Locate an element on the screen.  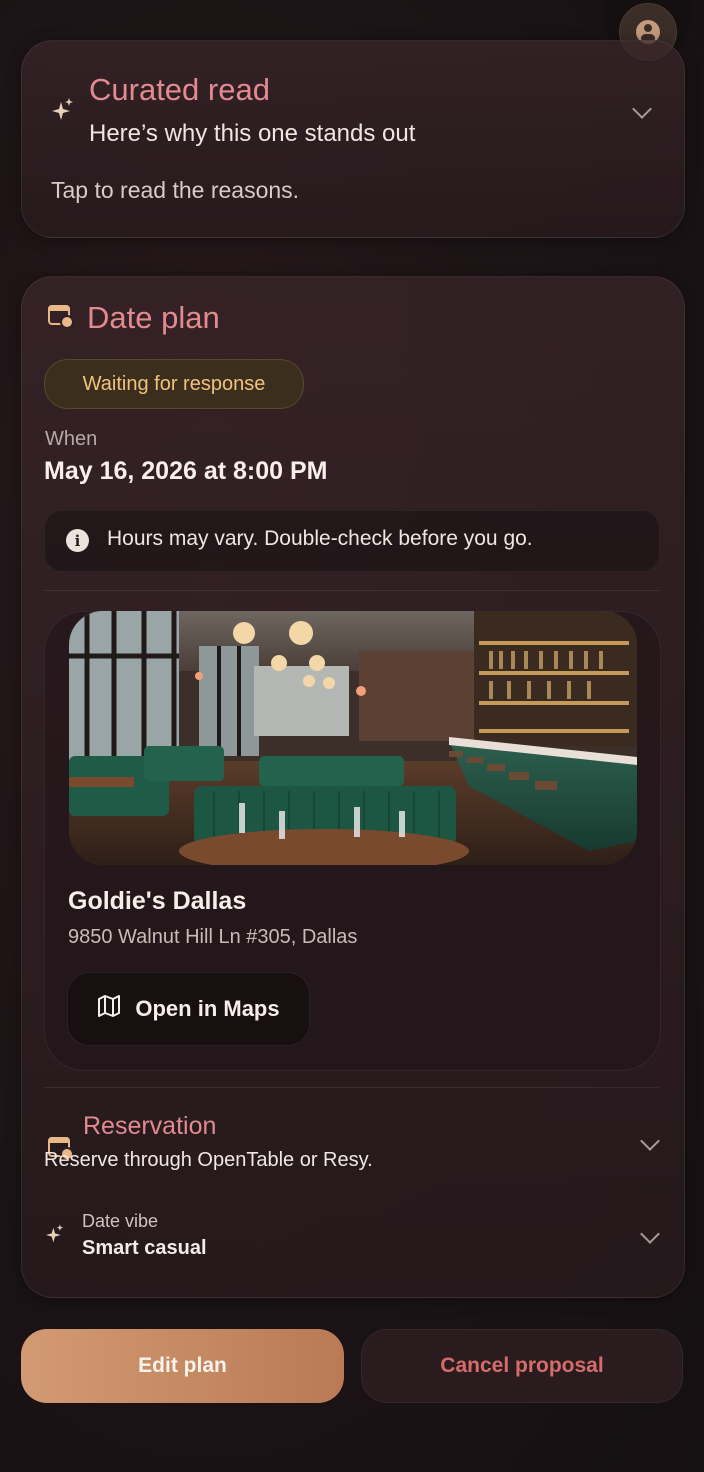
date-plan-title: Date plan is located at coordinates (153, 317).